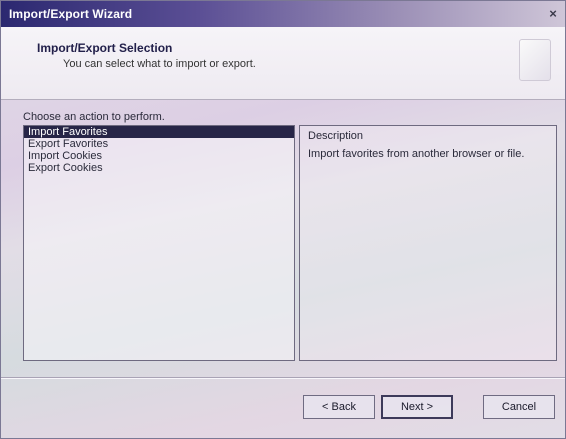 The height and width of the screenshot is (439, 566). Describe the element at coordinates (339, 407) in the screenshot. I see `back-button: < Back` at that location.